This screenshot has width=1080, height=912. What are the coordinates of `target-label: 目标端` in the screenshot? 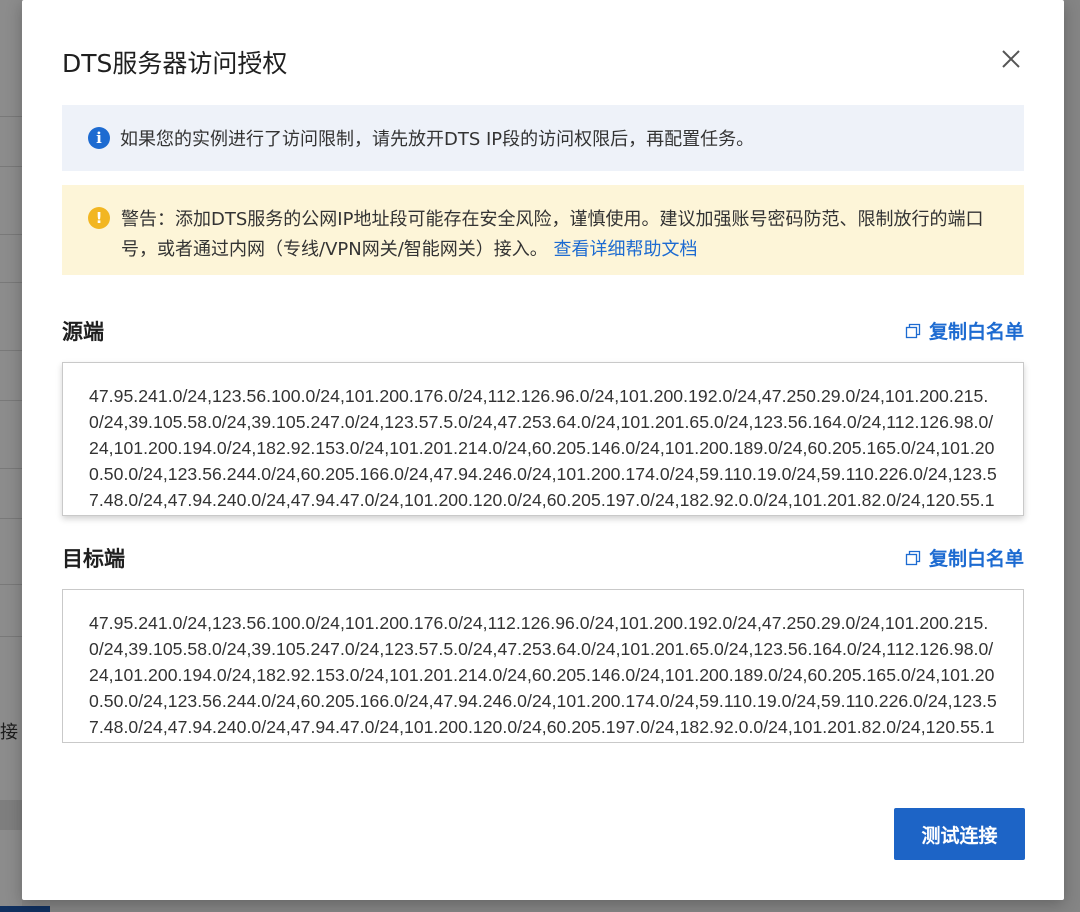 It's located at (93, 559).